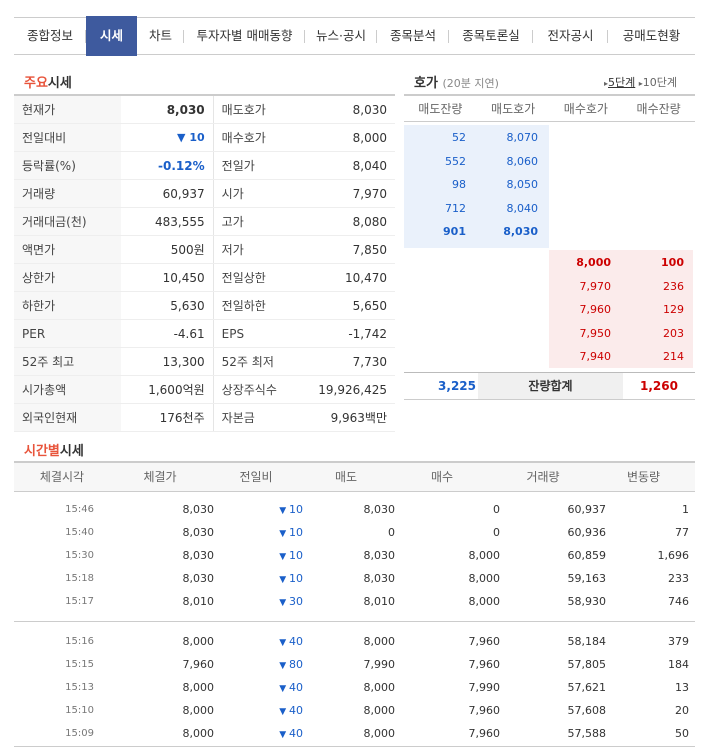 The width and height of the screenshot is (709, 754). I want to click on time-row: 15:16 8,000 ▼ 40 8,000 7,960 58,184 379, so click(354, 641).